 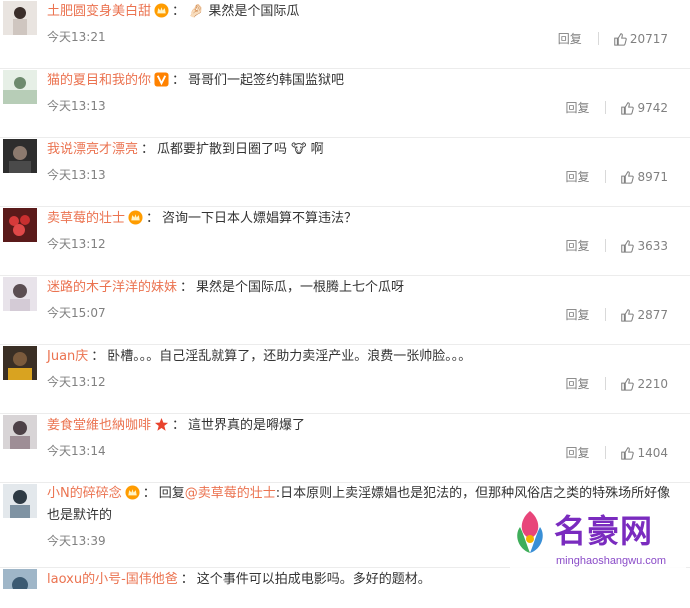 I want to click on comment-actions: 回复 2210, so click(x=616, y=383).